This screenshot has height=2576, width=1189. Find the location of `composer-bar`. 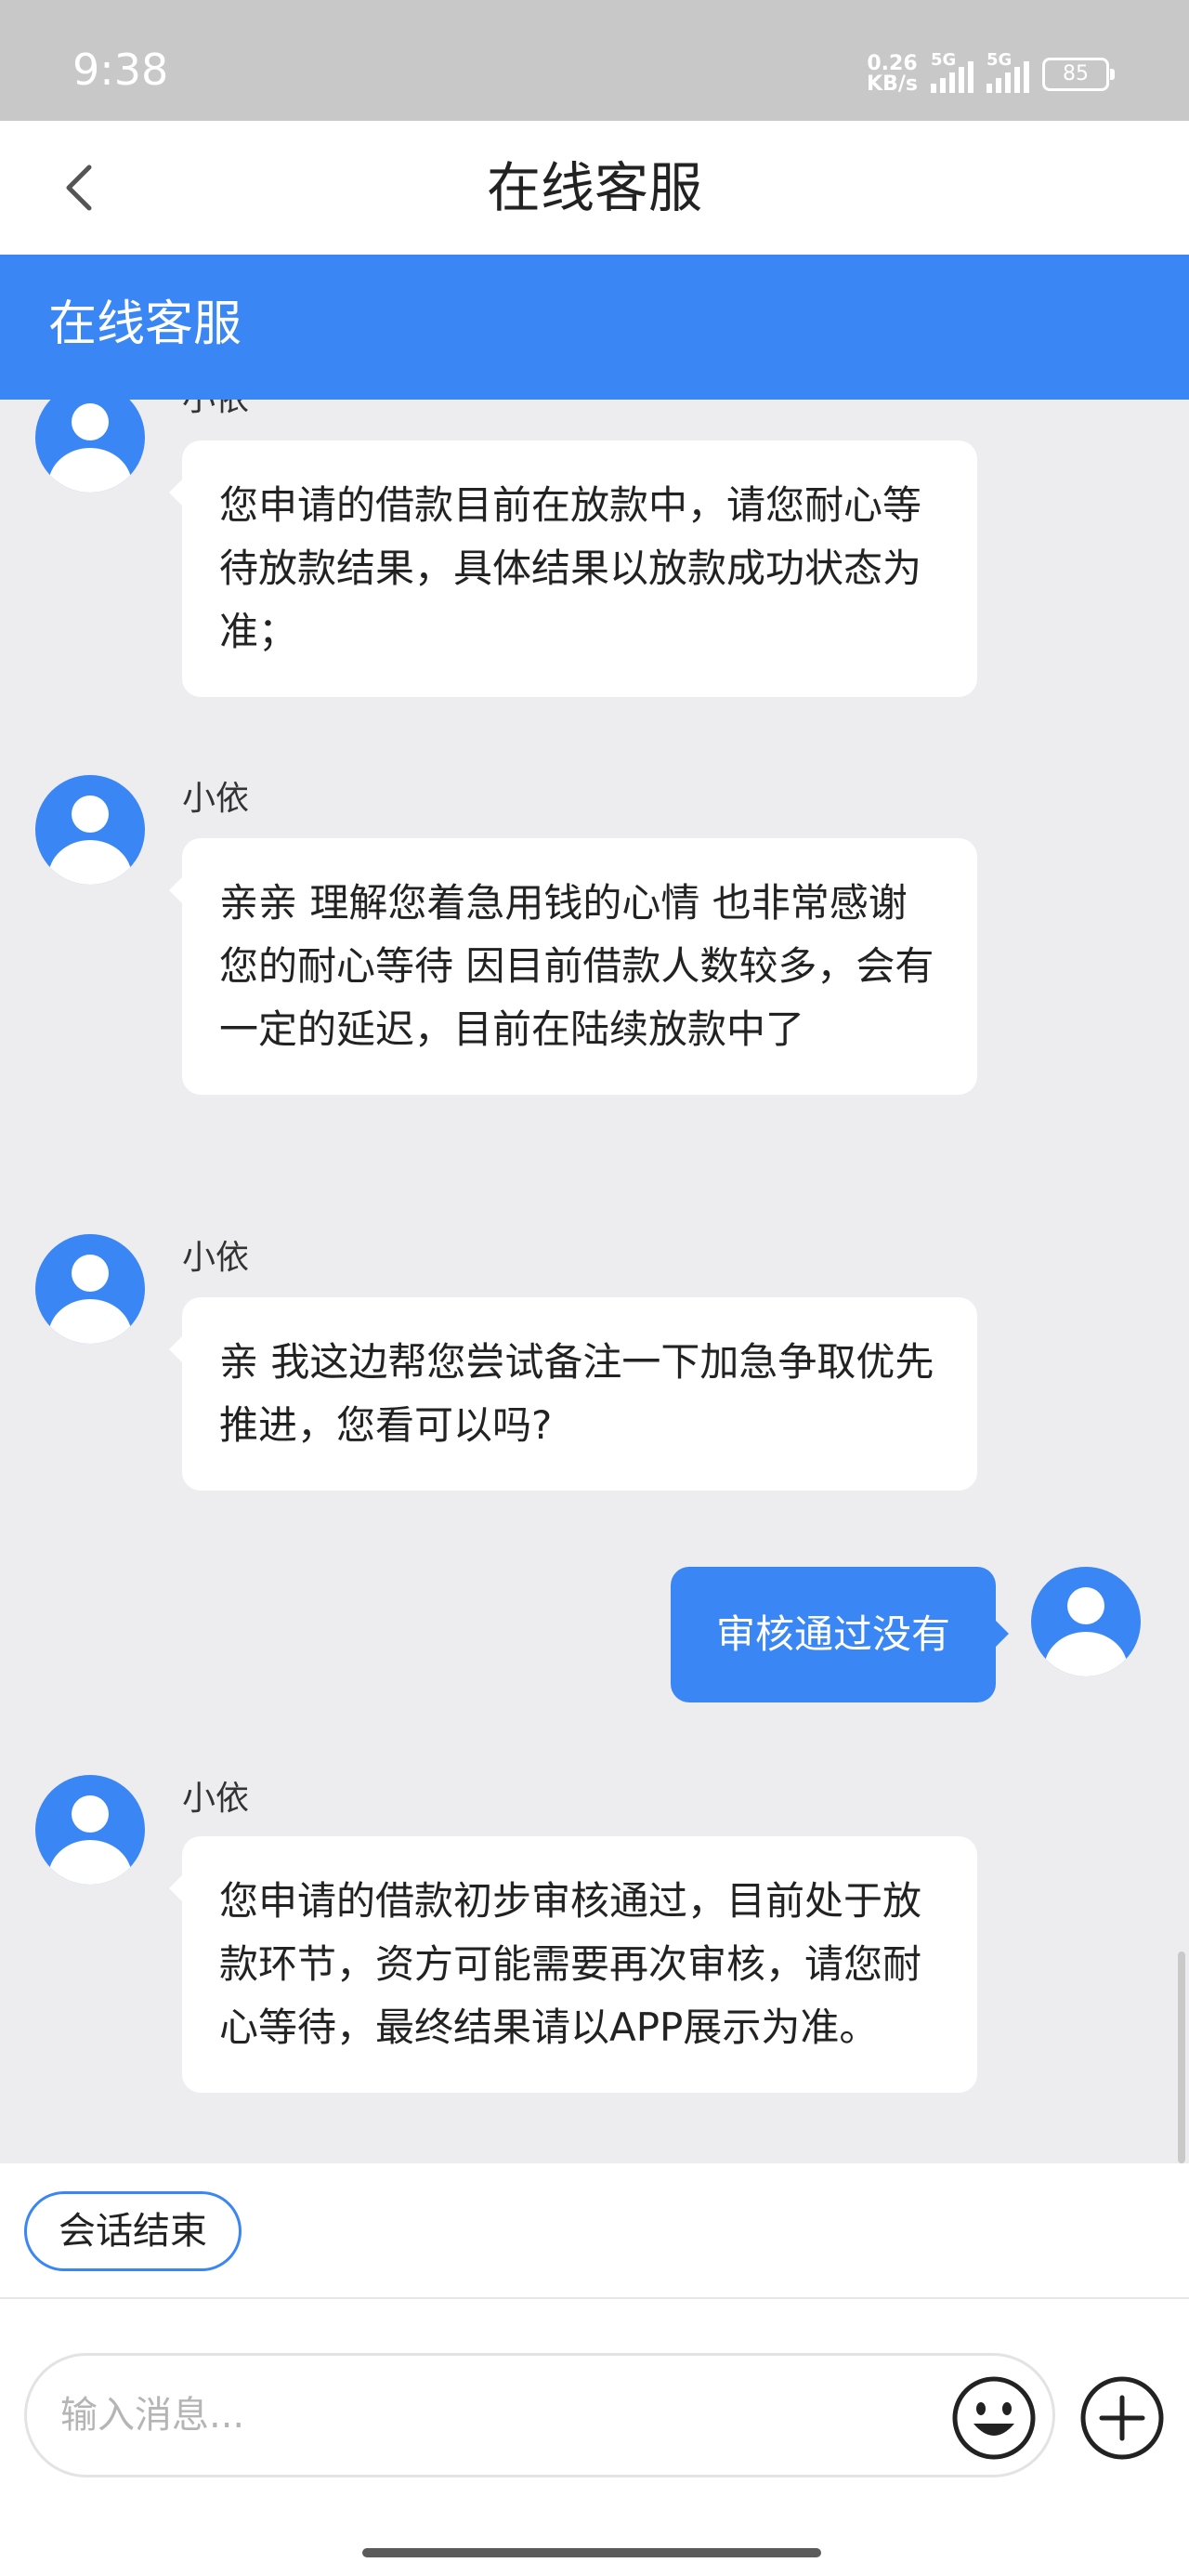

composer-bar is located at coordinates (594, 2437).